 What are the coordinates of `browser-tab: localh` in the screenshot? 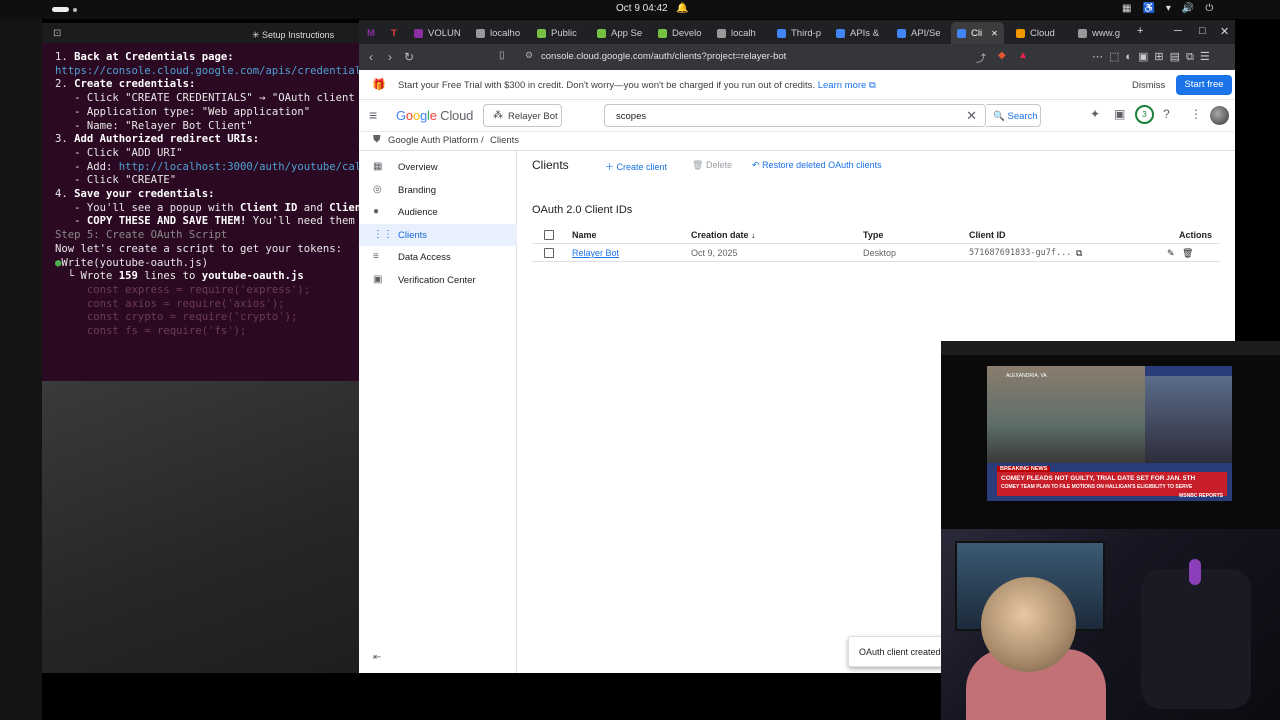 It's located at (736, 33).